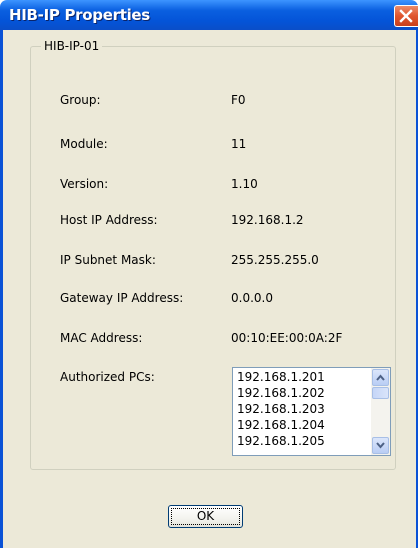  Describe the element at coordinates (79, 15) in the screenshot. I see `window-title: HIB-IP Properties` at that location.